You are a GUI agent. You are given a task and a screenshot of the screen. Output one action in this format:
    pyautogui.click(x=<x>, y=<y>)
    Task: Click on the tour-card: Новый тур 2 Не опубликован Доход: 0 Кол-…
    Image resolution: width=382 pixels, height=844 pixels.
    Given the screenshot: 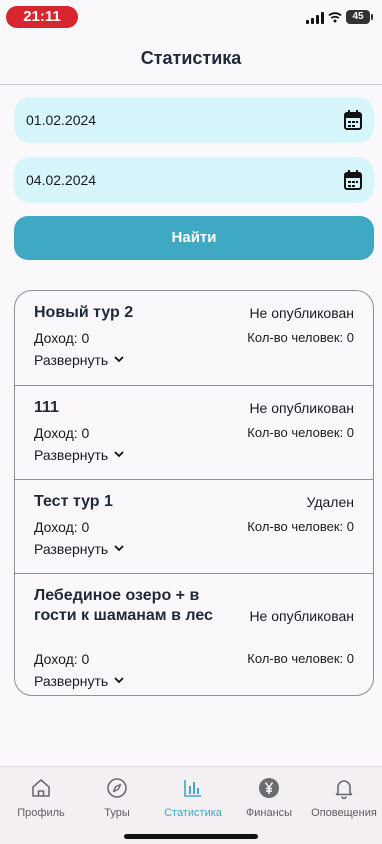 What is the action you would take?
    pyautogui.click(x=194, y=338)
    